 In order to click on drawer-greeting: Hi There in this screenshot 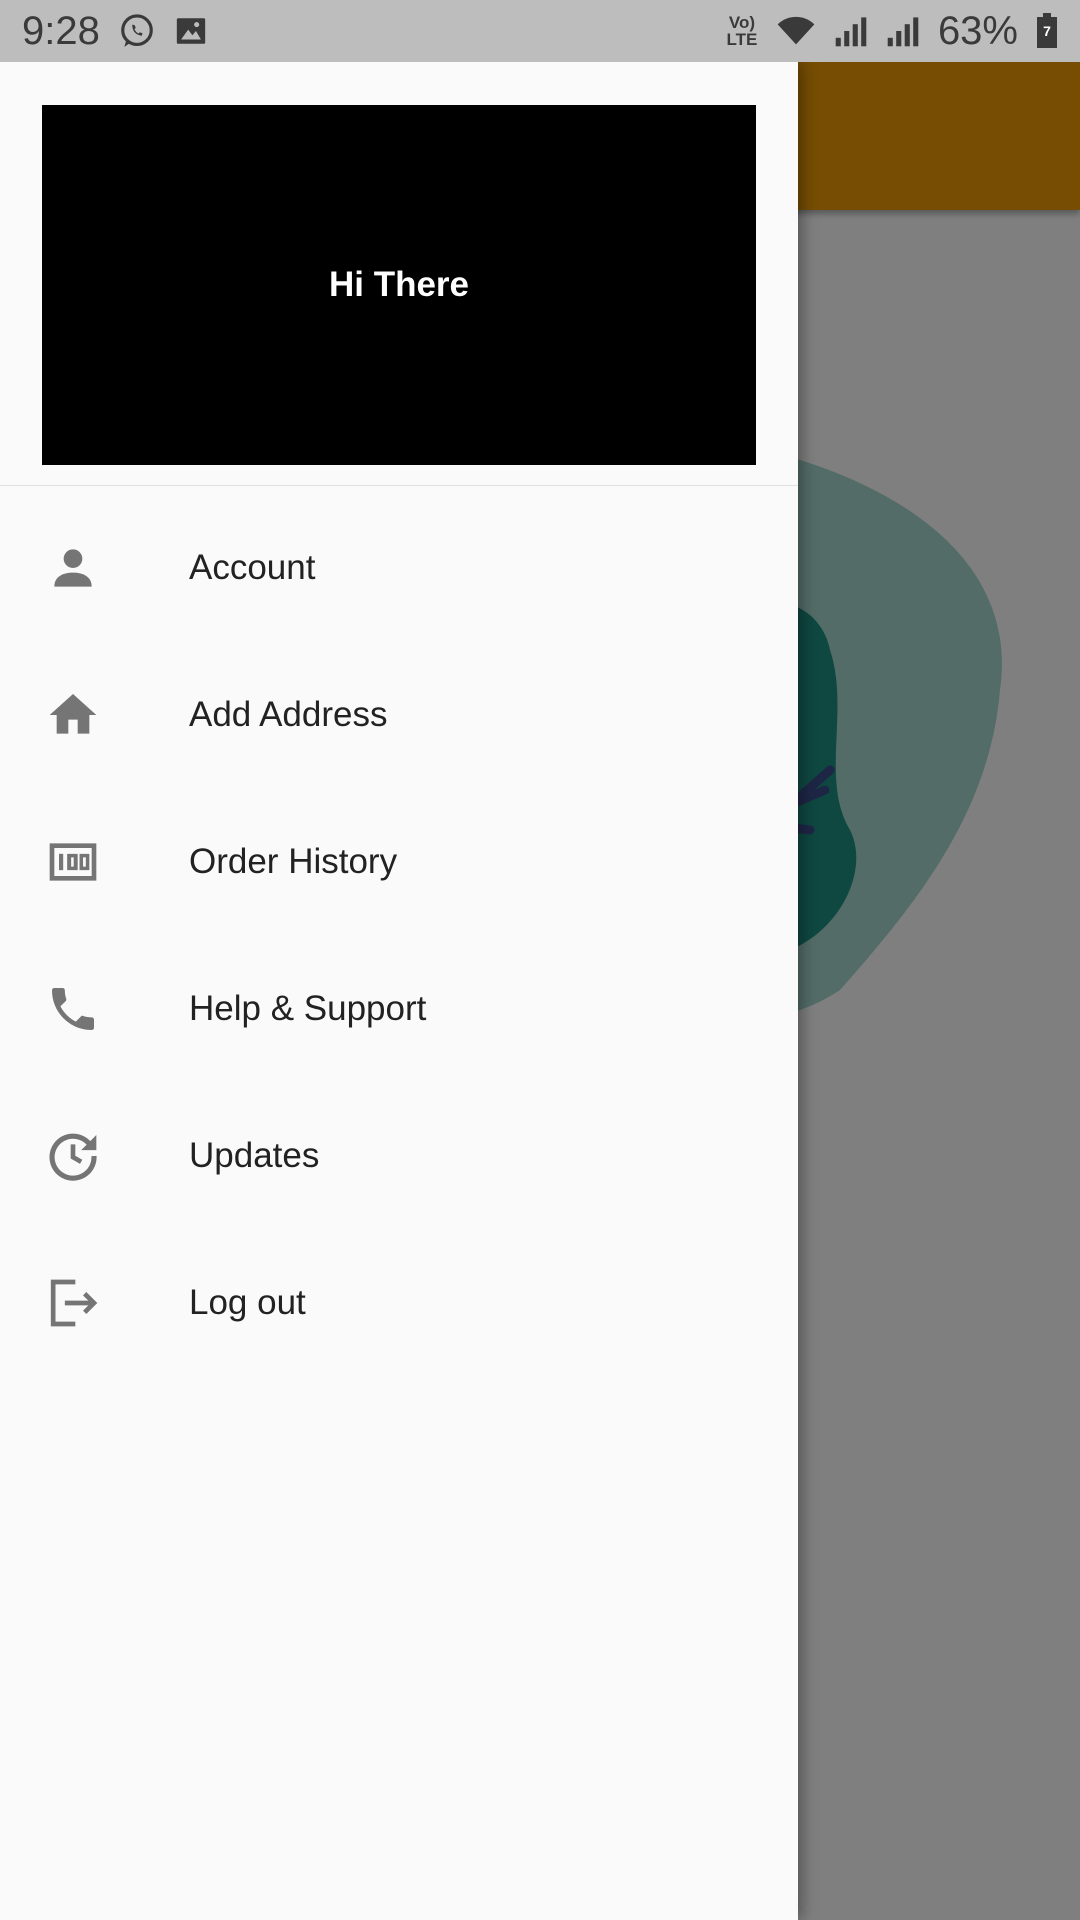, I will do `click(399, 284)`.